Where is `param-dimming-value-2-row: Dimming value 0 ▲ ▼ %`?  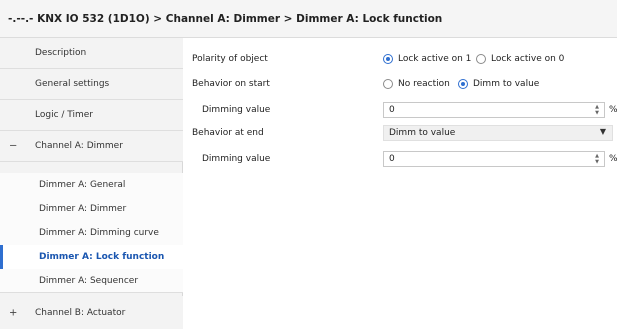 param-dimming-value-2-row: Dimming value 0 ▲ ▼ % is located at coordinates (400, 159).